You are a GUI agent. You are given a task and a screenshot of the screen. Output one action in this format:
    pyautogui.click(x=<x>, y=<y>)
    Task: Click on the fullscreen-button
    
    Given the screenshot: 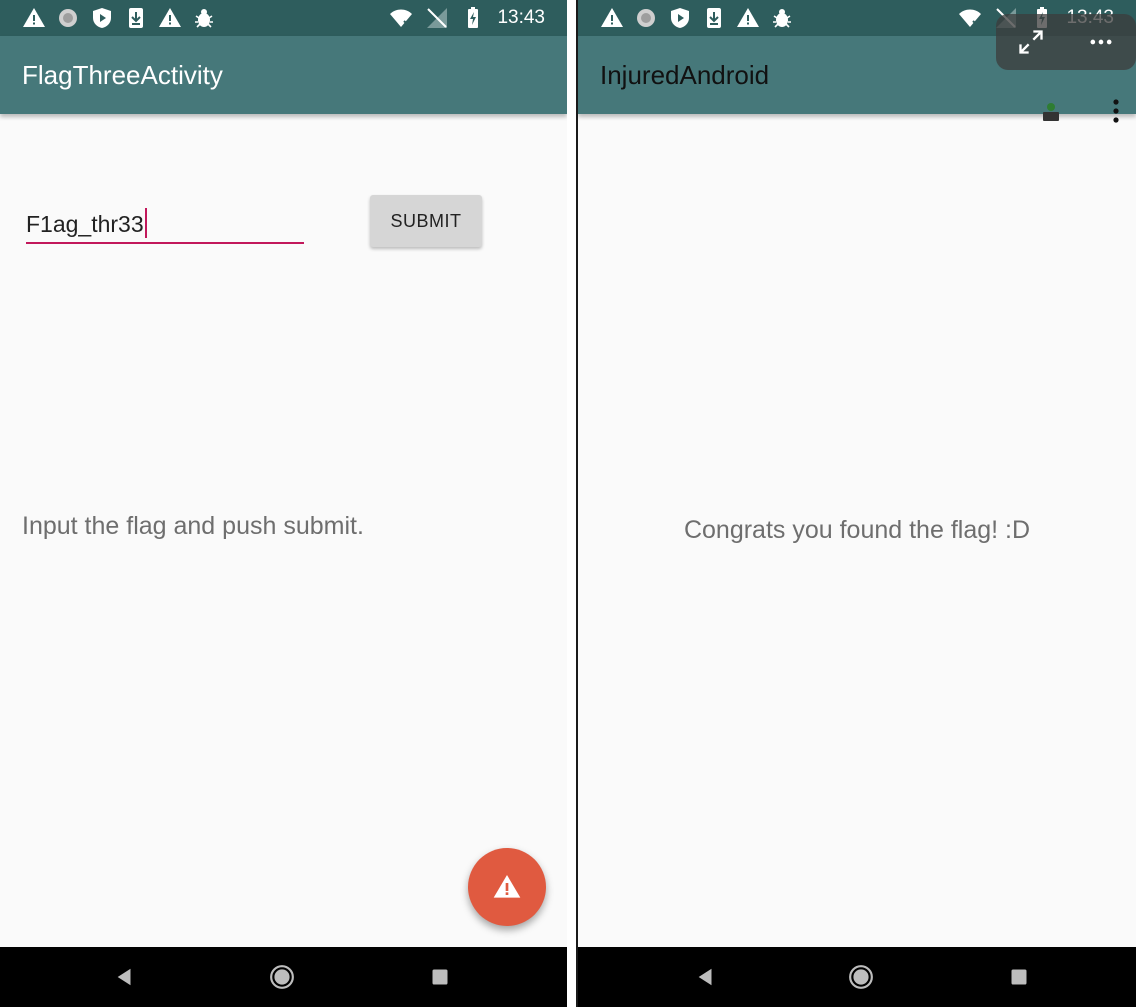 What is the action you would take?
    pyautogui.click(x=1031, y=42)
    